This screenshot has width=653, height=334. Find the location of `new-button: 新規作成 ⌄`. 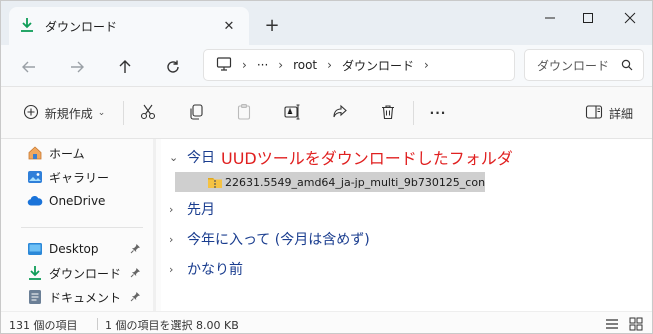

new-button: 新規作成 ⌄ is located at coordinates (64, 113).